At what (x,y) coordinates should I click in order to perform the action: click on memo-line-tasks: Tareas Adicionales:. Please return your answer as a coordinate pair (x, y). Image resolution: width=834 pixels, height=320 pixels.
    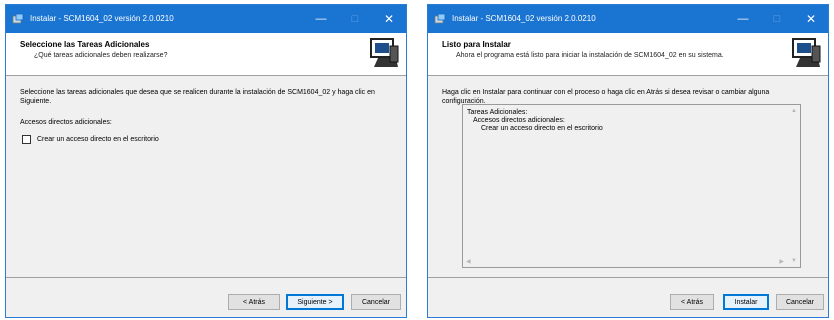
    Looking at the image, I should click on (497, 112).